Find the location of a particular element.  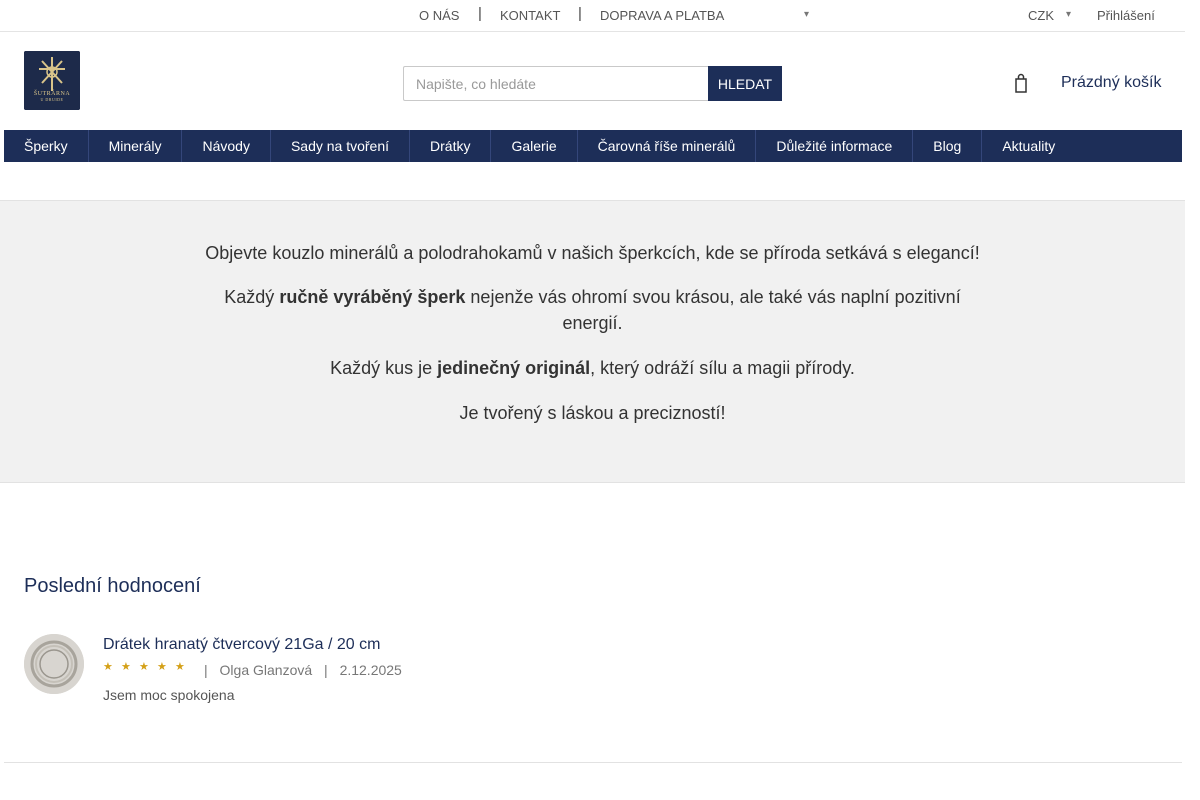

search-button: HLEDAT is located at coordinates (745, 83).